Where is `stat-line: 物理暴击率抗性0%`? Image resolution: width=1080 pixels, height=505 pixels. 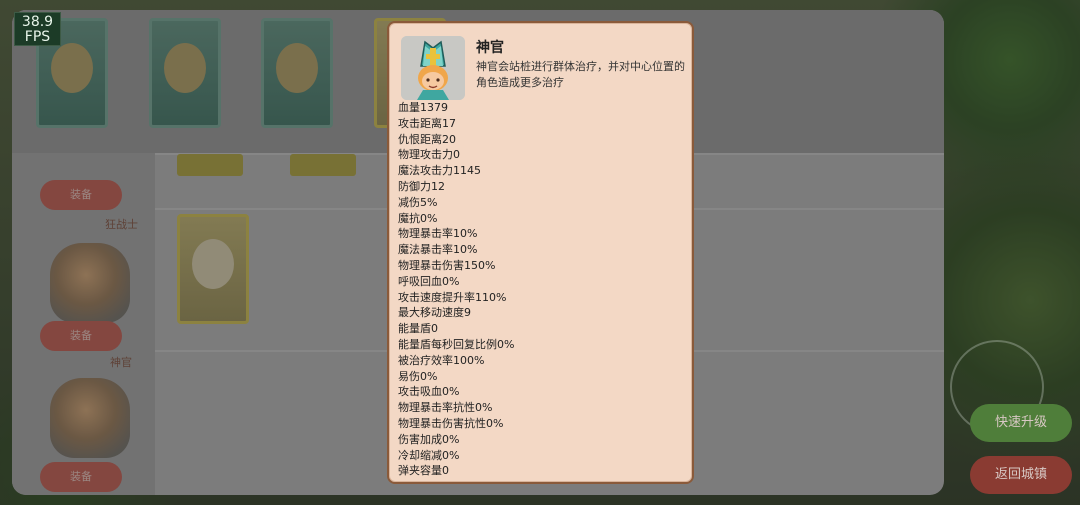
stat-line: 物理暴击率抗性0% is located at coordinates (445, 408).